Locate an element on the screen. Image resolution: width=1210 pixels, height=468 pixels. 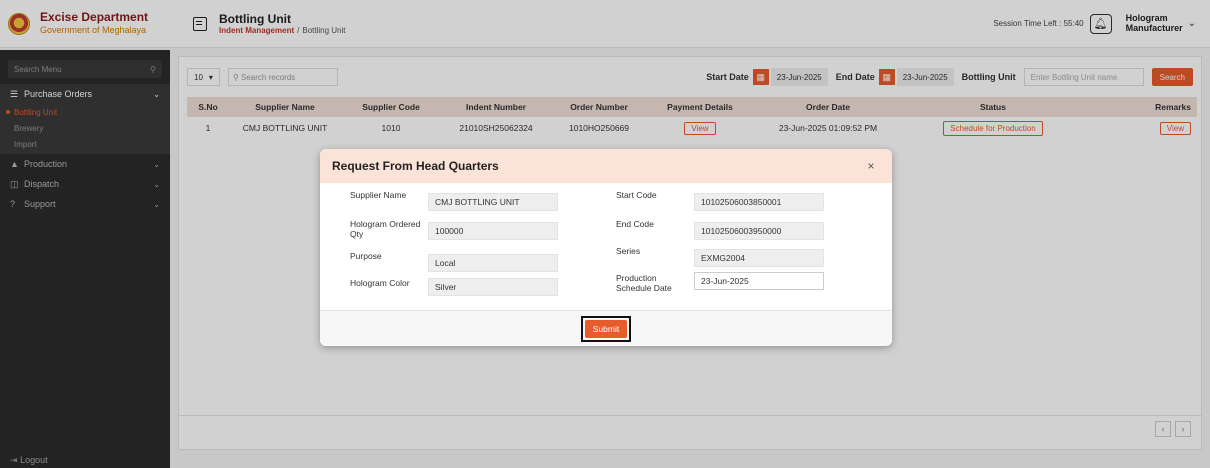
schedule-date-row: Production Schedule Date 23-Jun-2025 is located at coordinates (720, 283).